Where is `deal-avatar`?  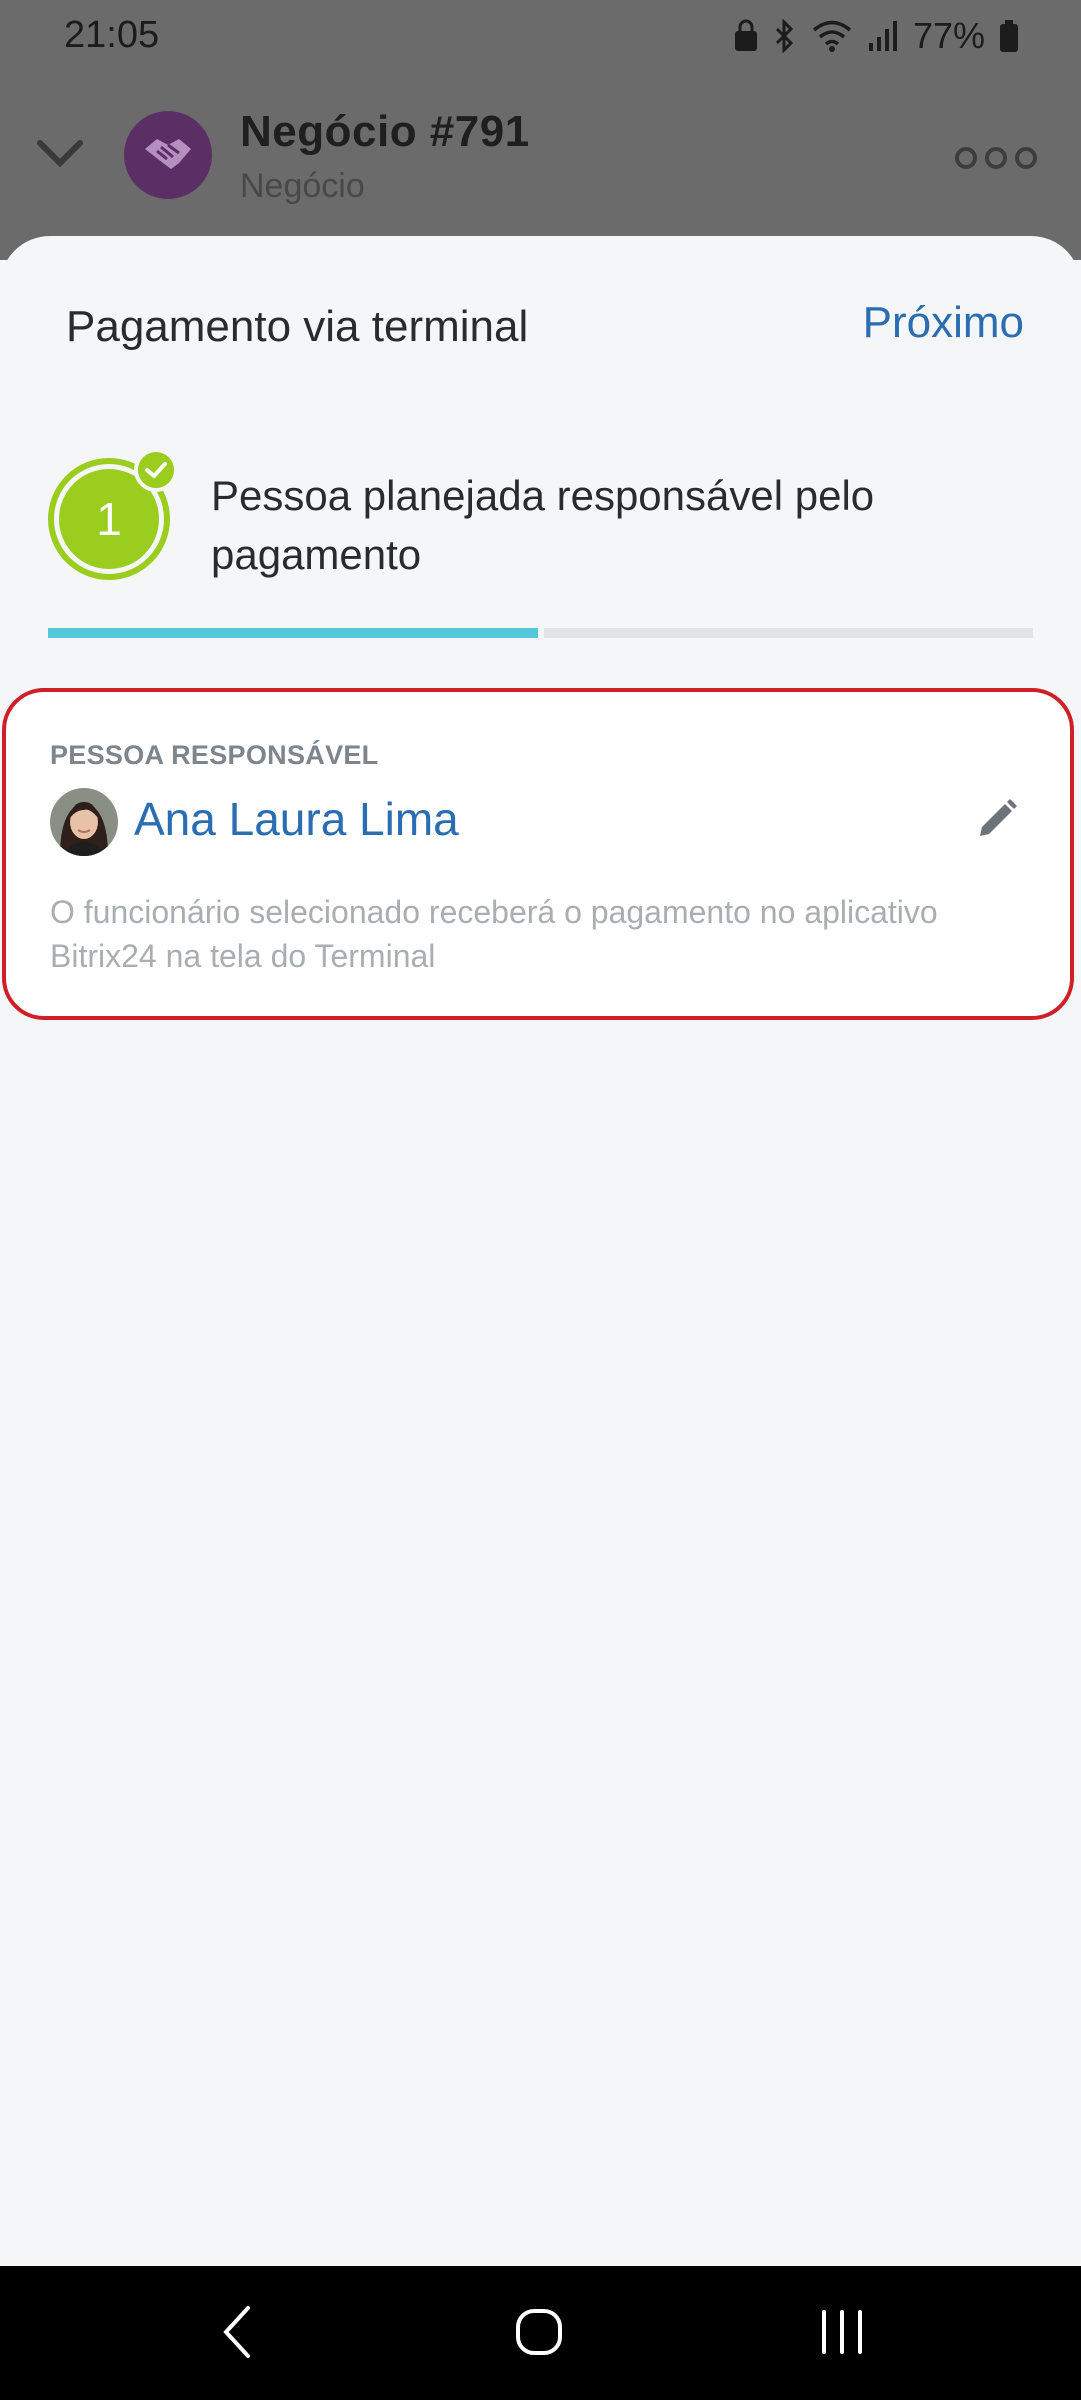 deal-avatar is located at coordinates (168, 155).